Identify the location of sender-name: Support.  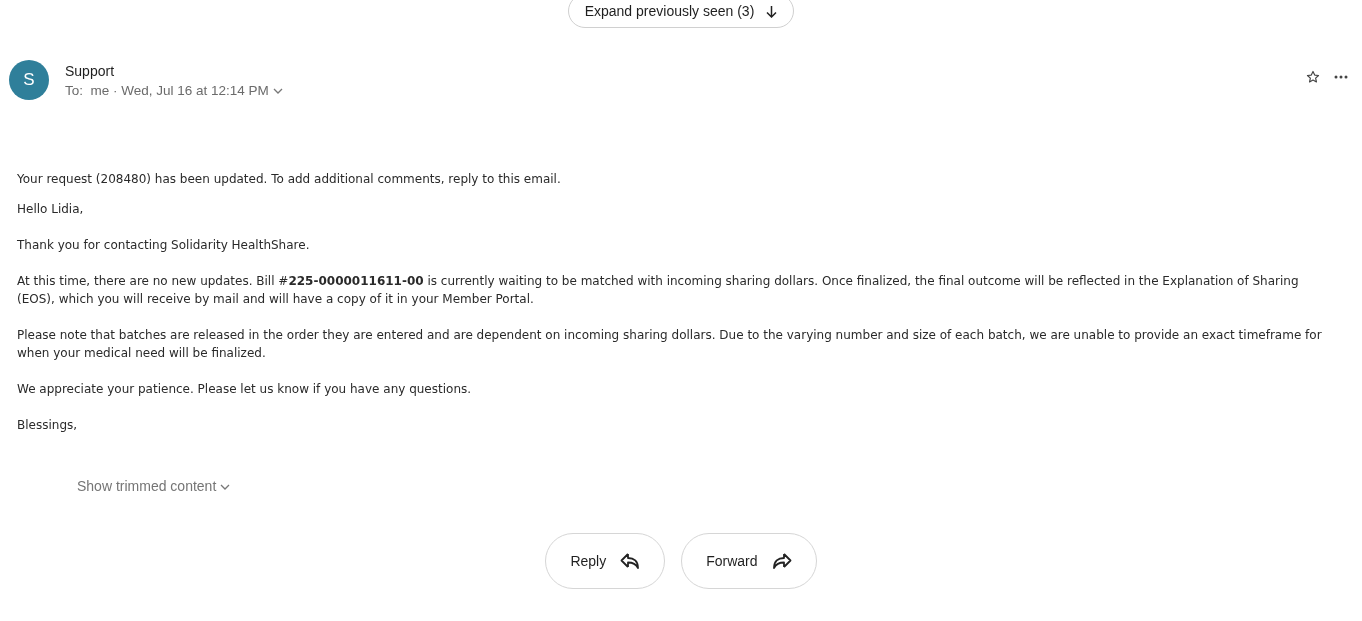
(90, 71).